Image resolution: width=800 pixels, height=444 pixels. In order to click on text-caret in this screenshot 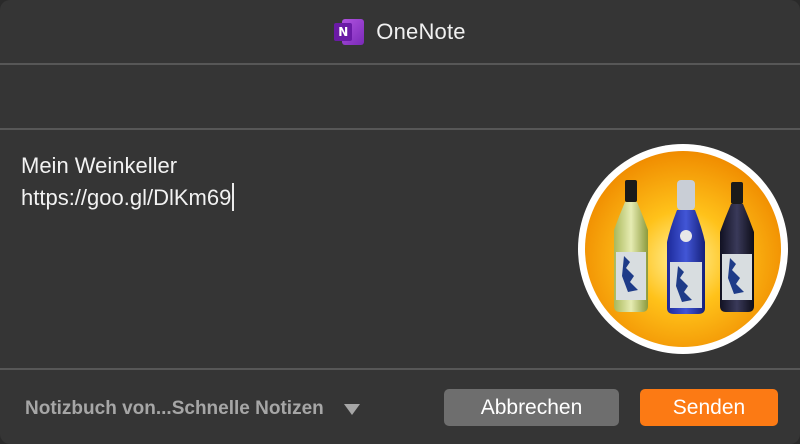, I will do `click(233, 197)`.